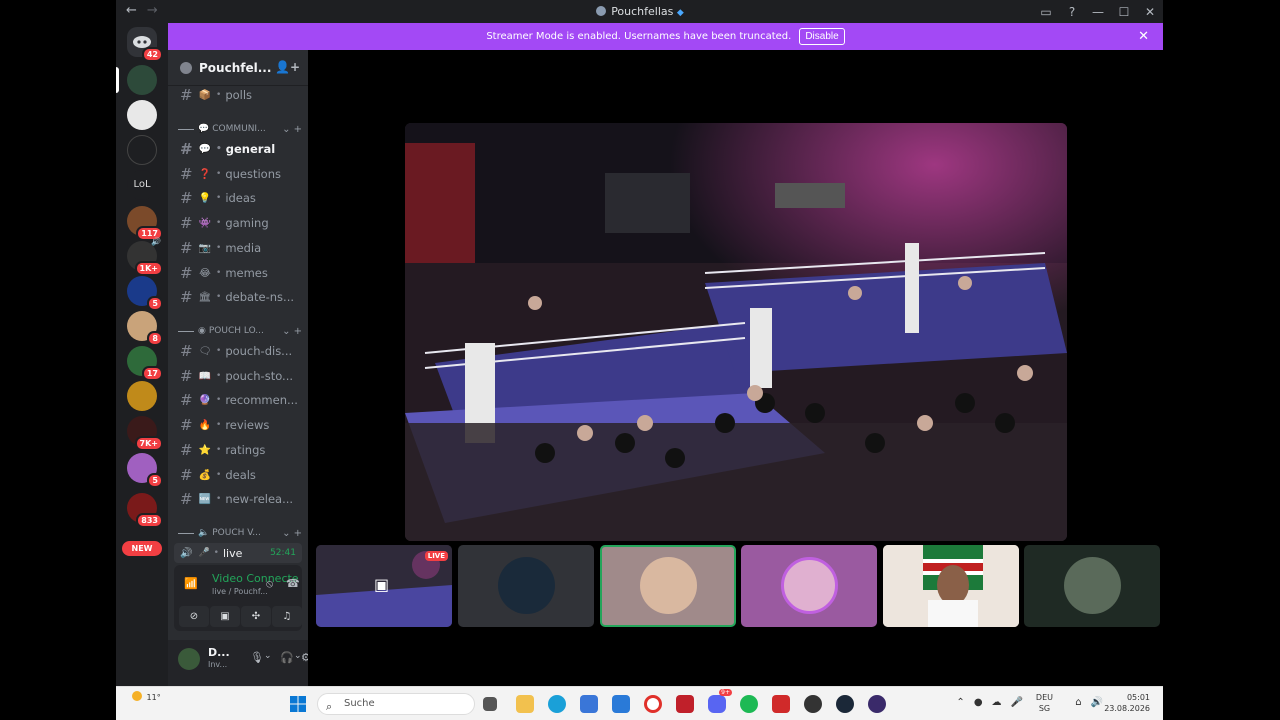  Describe the element at coordinates (960, 702) in the screenshot. I see `chevron-up-icon: ⌃` at that location.